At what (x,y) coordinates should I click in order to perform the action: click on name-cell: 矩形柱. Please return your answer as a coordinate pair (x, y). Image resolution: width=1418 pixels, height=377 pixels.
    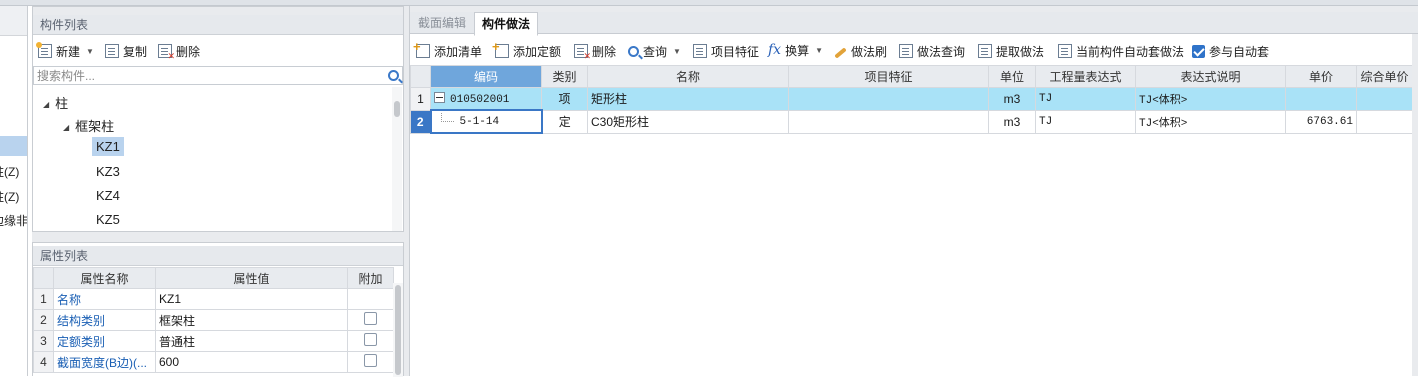
    Looking at the image, I should click on (688, 99).